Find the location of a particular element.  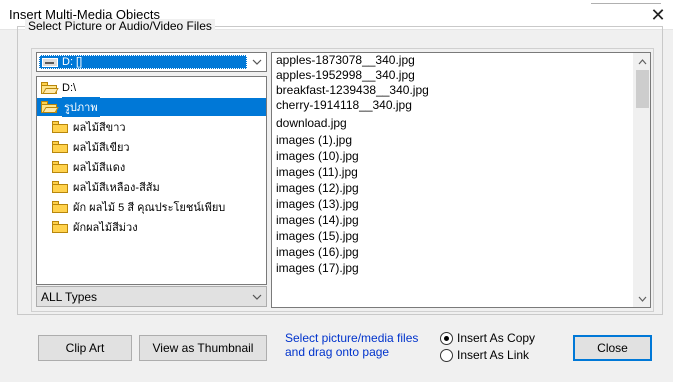

scroll-up-icon is located at coordinates (642, 61).